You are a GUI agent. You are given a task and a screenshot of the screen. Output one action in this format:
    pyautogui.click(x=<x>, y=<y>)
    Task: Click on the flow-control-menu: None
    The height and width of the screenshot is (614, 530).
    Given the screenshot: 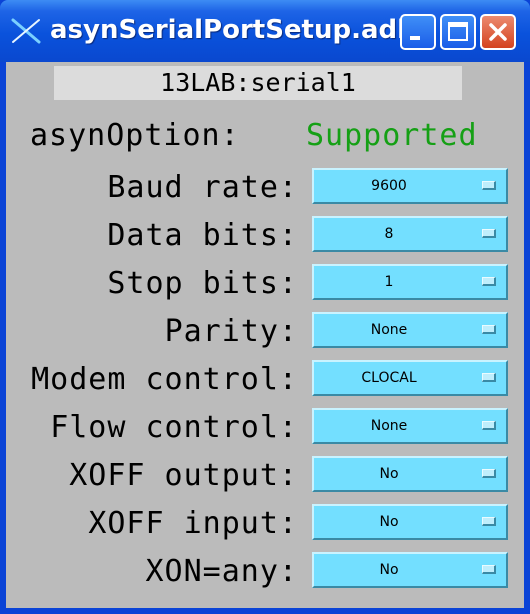 What is the action you would take?
    pyautogui.click(x=410, y=426)
    